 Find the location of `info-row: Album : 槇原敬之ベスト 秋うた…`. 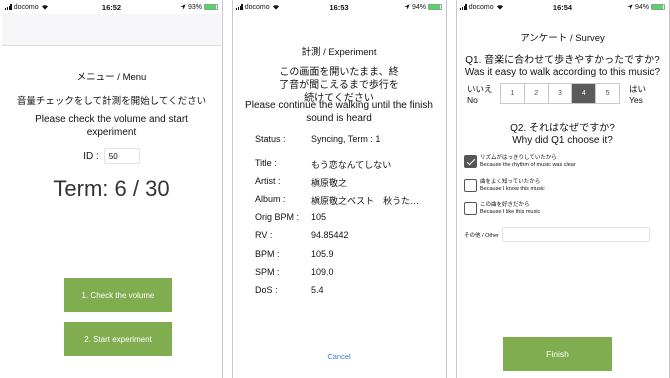

info-row: Album : 槇原敬之ベスト 秋うた… is located at coordinates (346, 200).